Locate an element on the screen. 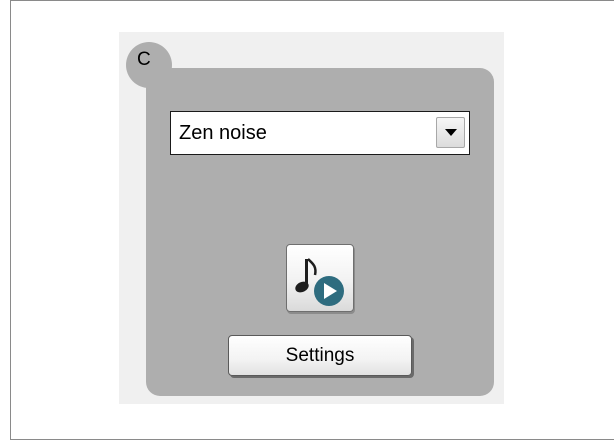  sound-select-dropdown: Zen noise is located at coordinates (320, 133).